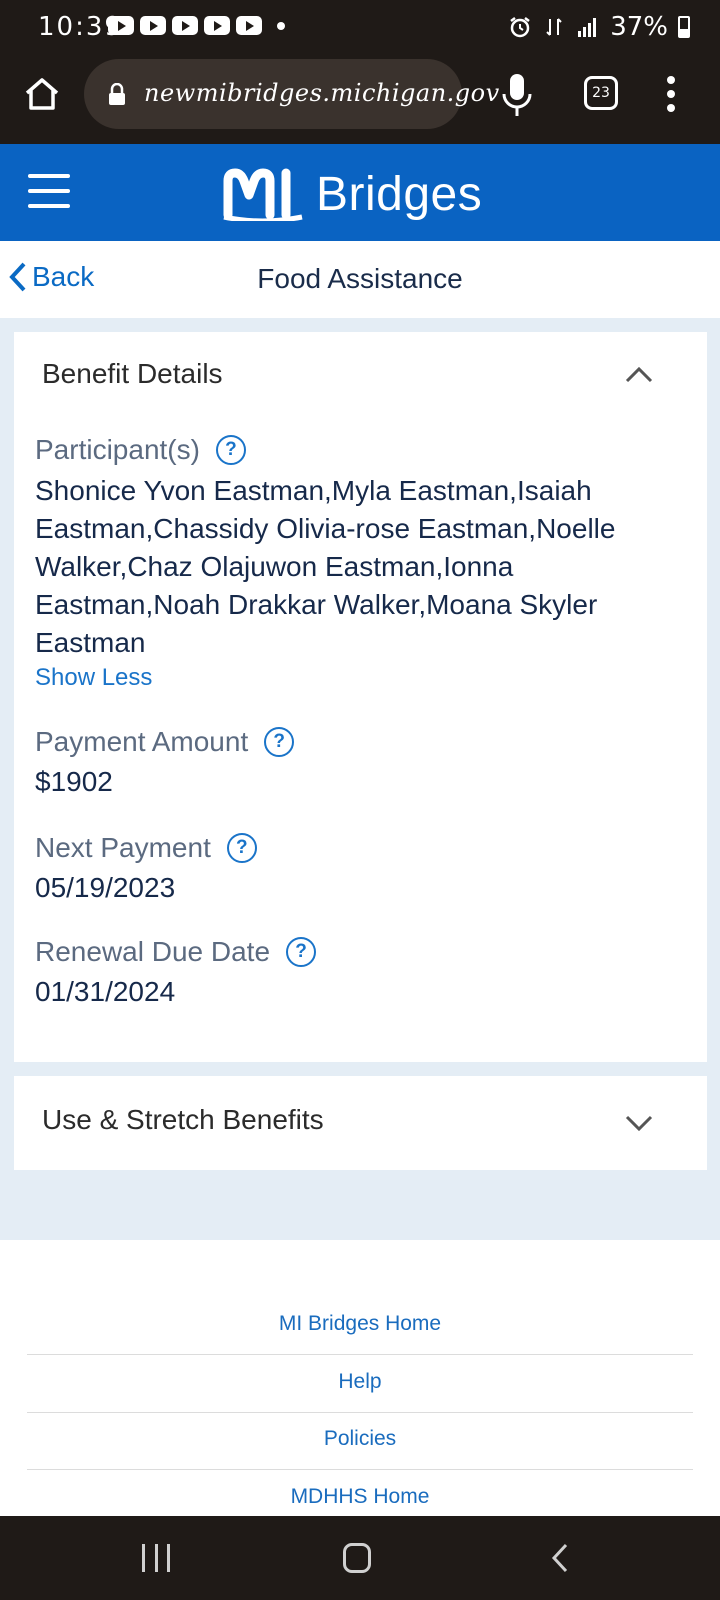 The height and width of the screenshot is (1600, 720). Describe the element at coordinates (360, 1382) in the screenshot. I see `footer-link-help: Help` at that location.